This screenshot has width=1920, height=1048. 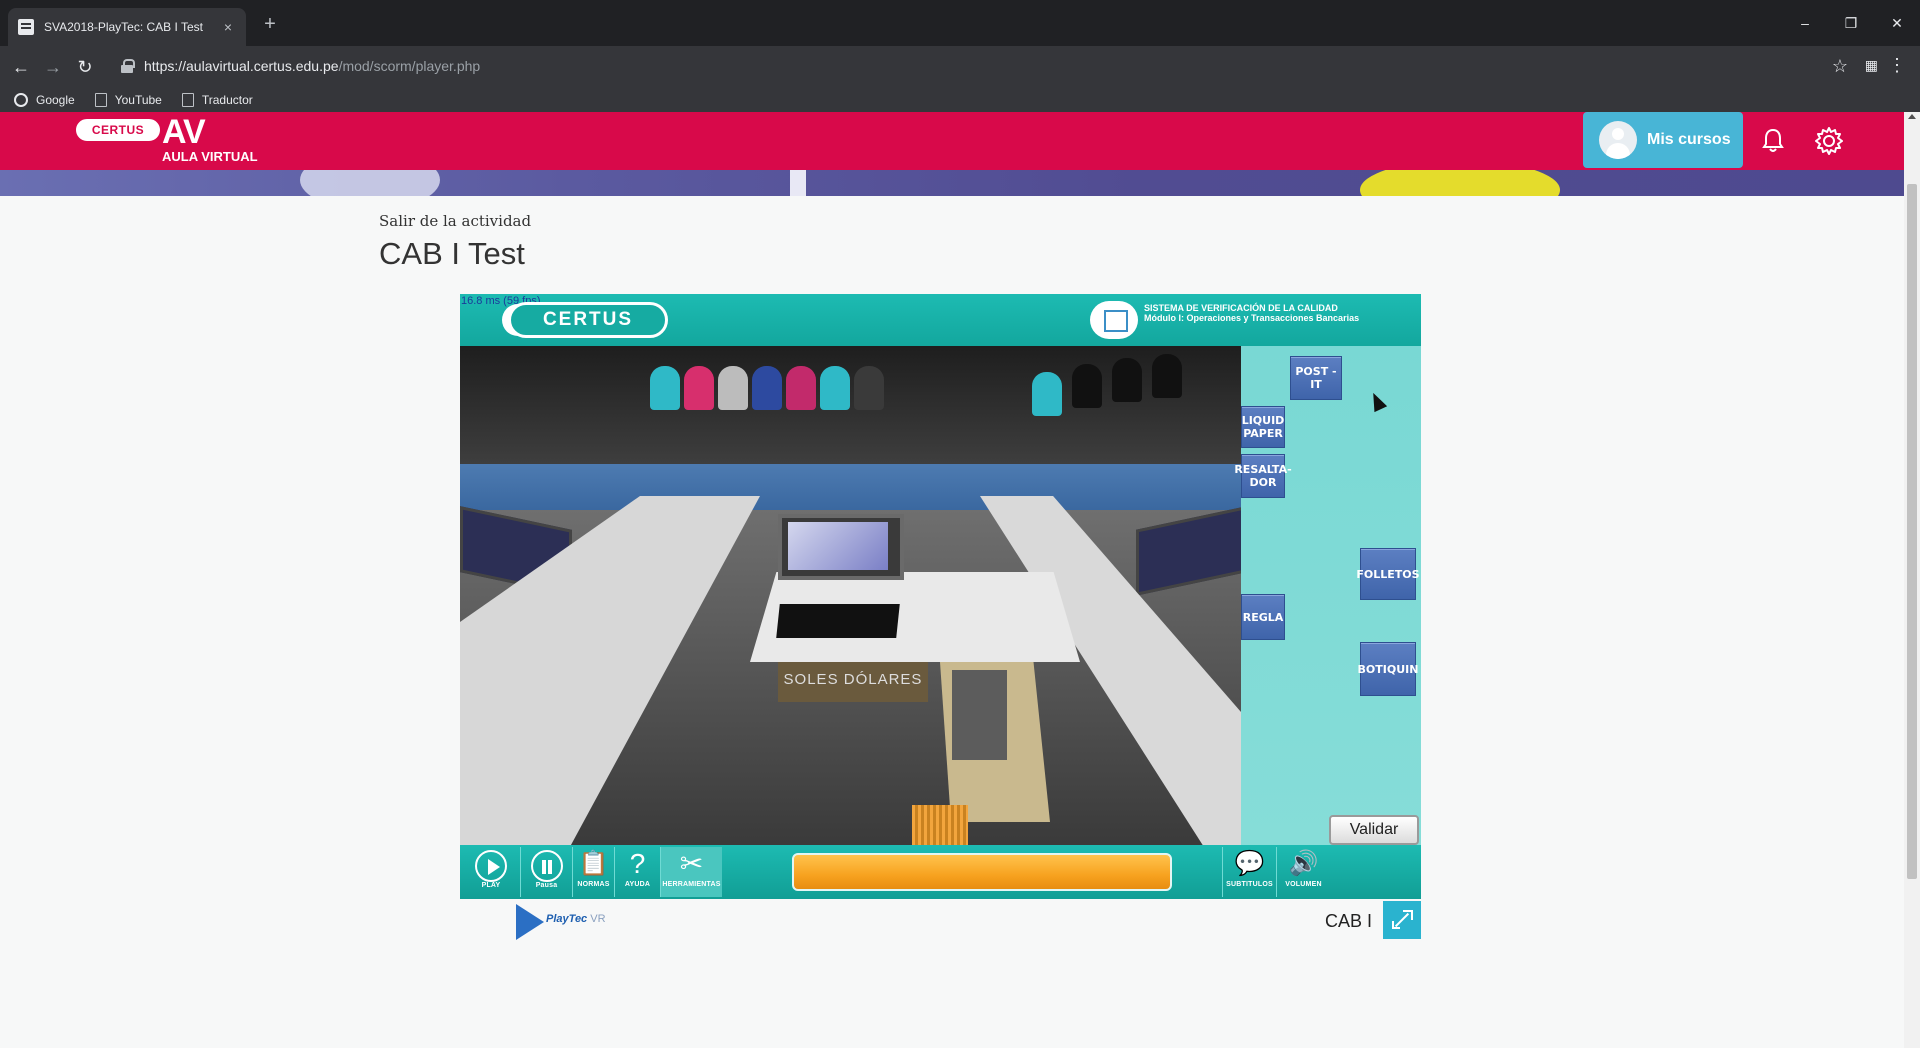 What do you see at coordinates (53, 67) in the screenshot?
I see `forward-button: →` at bounding box center [53, 67].